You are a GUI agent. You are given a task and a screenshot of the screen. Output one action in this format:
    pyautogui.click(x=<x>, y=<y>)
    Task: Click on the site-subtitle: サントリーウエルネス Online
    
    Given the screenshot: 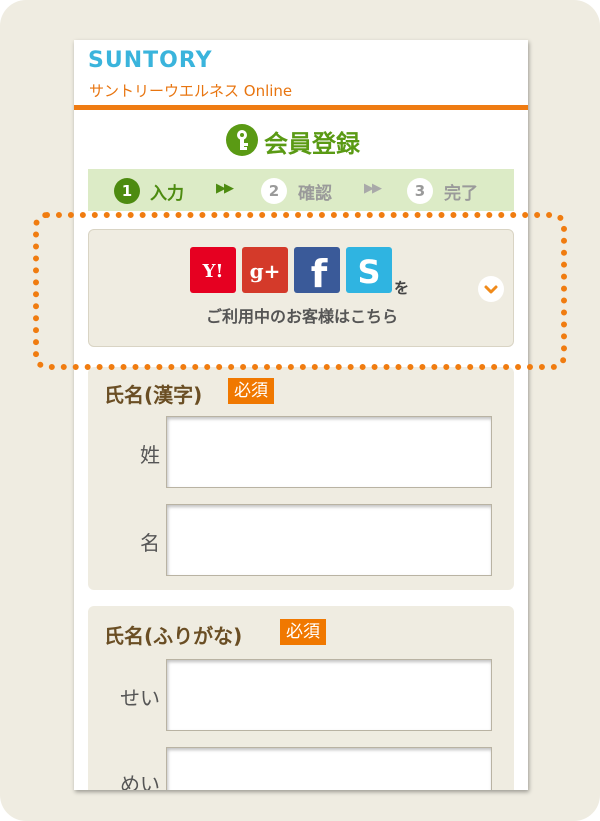 What is the action you would take?
    pyautogui.click(x=191, y=91)
    